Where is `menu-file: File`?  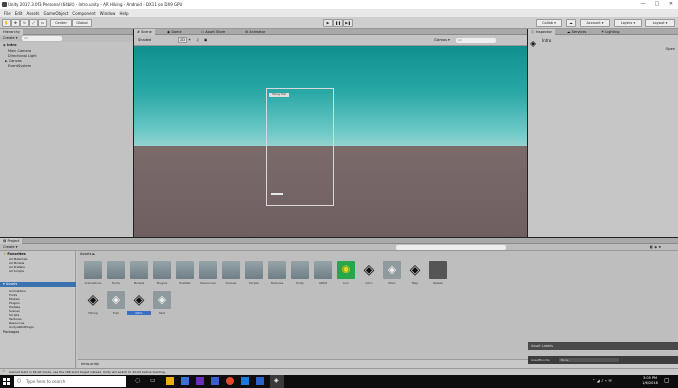
menu-file: File is located at coordinates (7, 13).